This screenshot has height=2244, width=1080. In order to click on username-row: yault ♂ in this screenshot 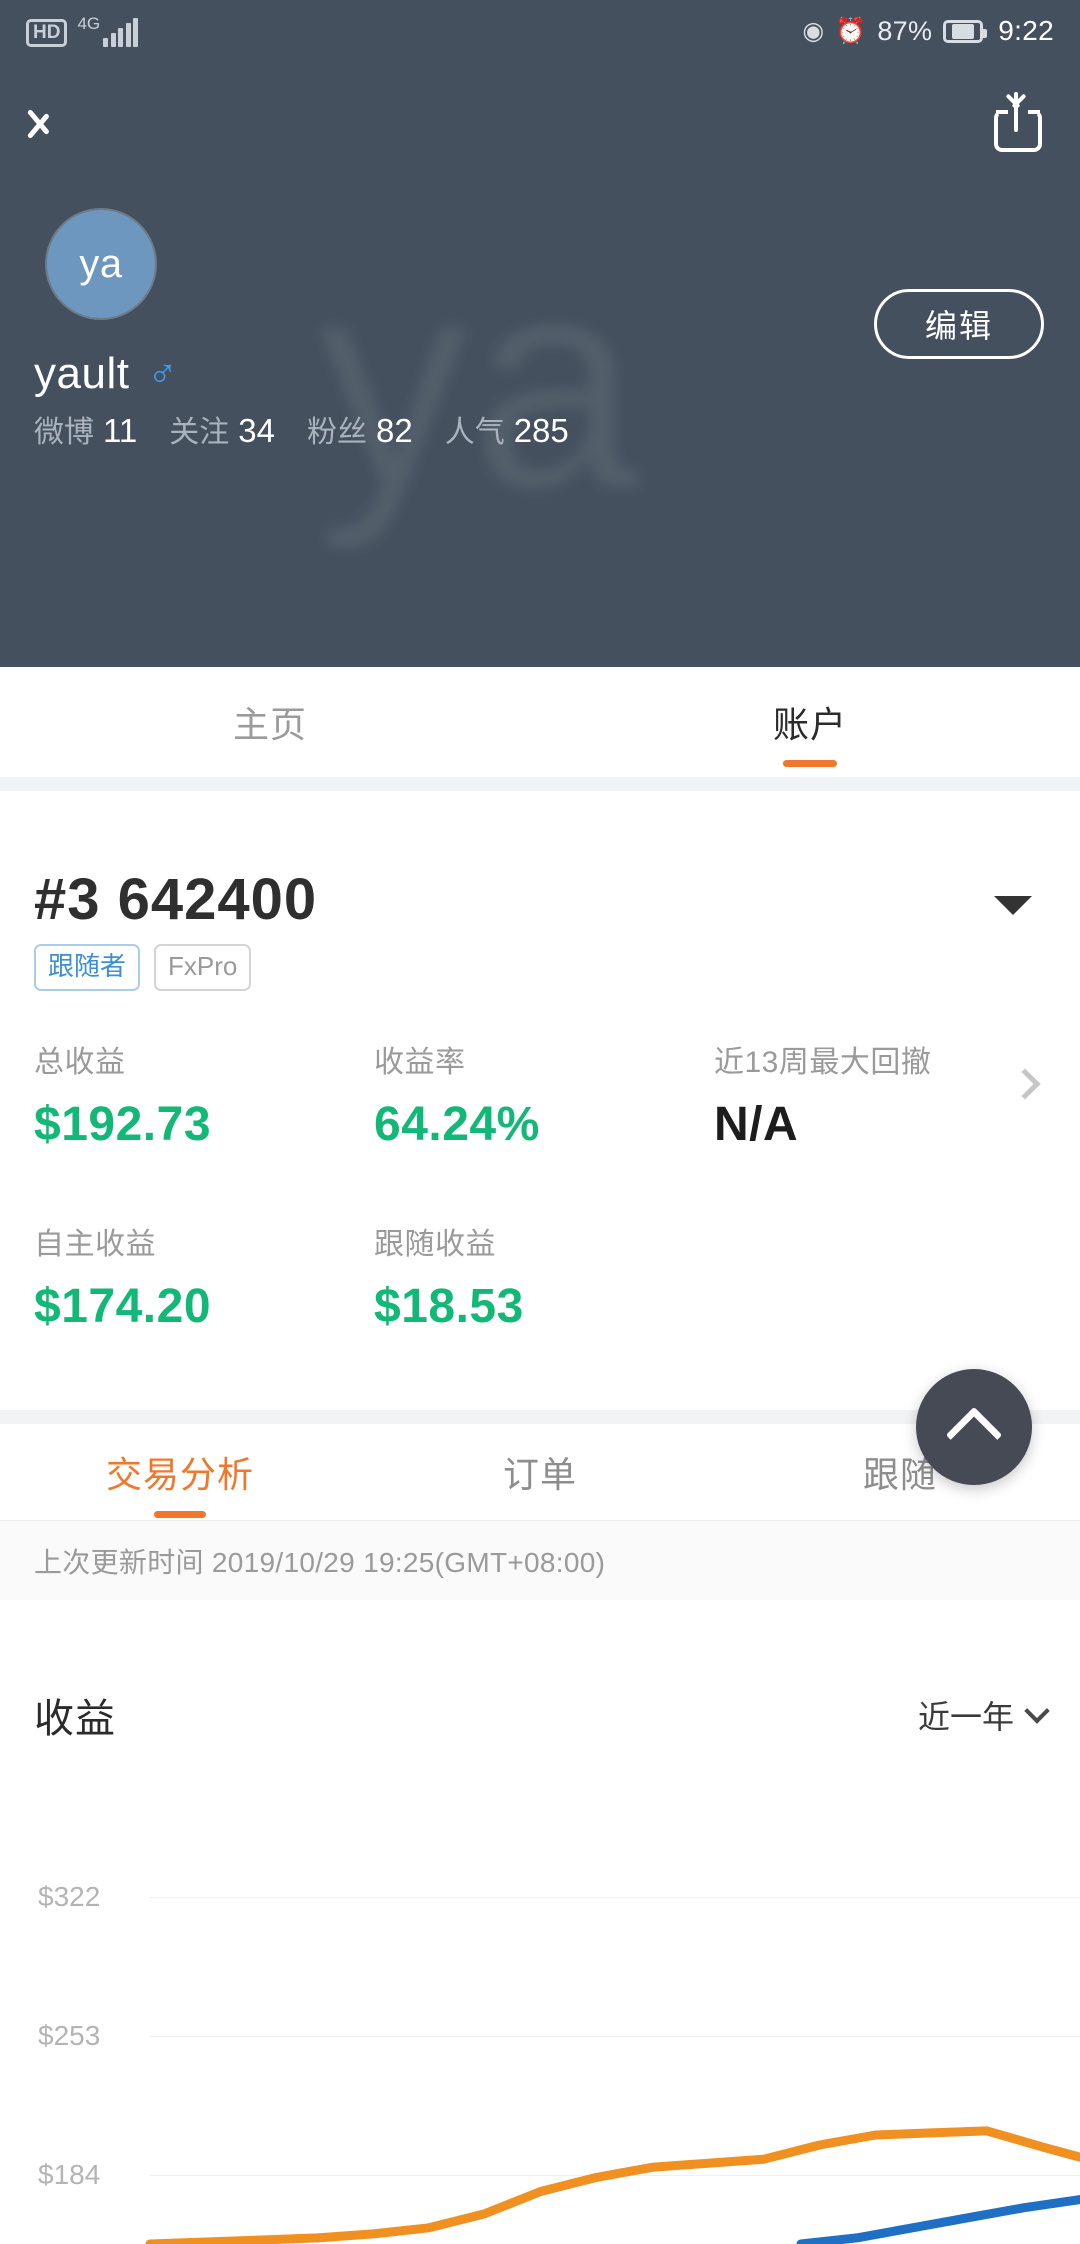, I will do `click(105, 374)`.